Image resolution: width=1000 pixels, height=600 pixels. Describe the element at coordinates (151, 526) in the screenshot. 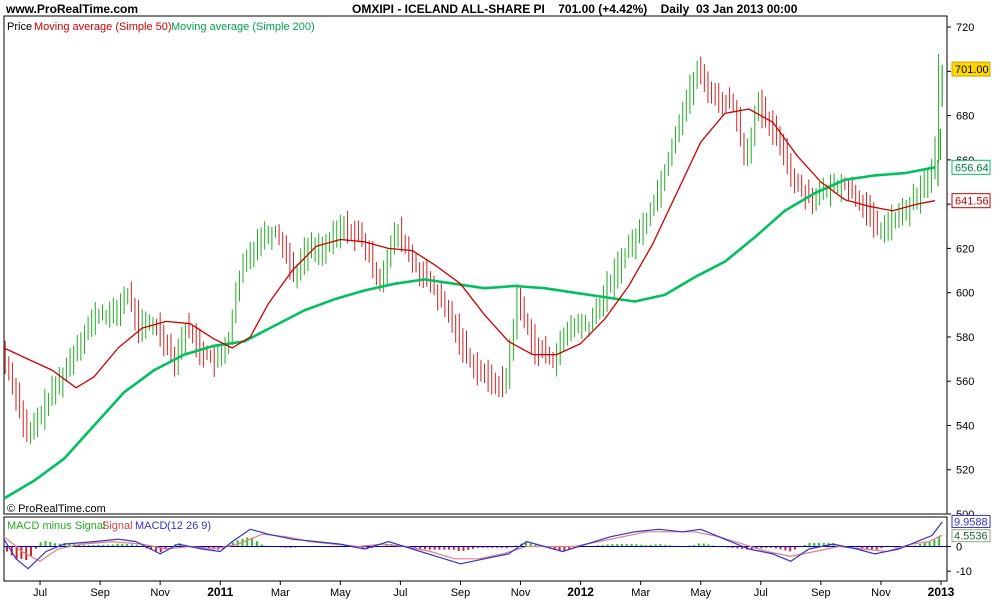

I see `legend-macd: MACD` at that location.